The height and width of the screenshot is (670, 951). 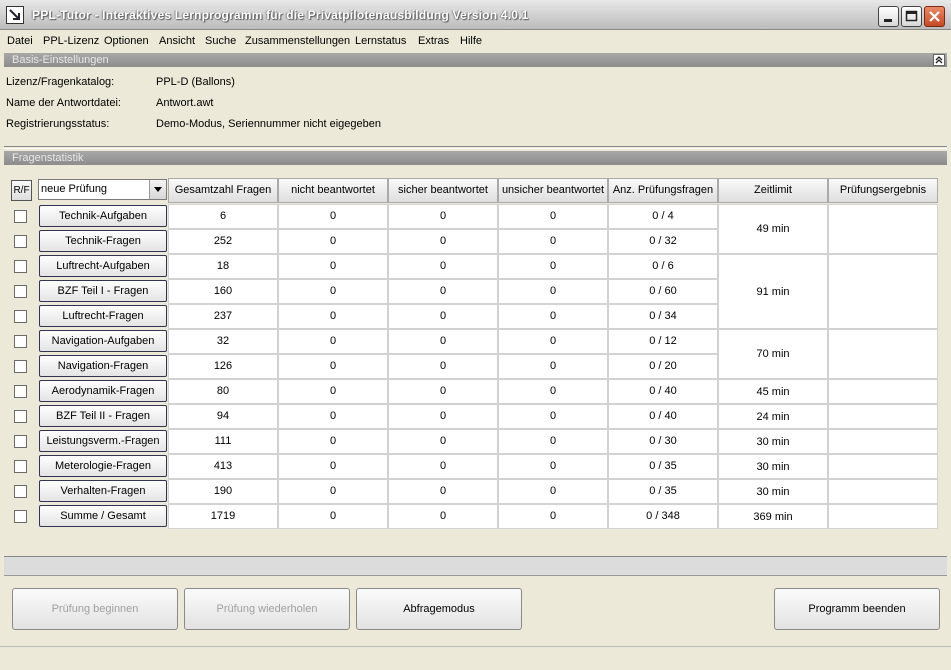 I want to click on category-button: BZF Teil I - Fragen, so click(x=103, y=291).